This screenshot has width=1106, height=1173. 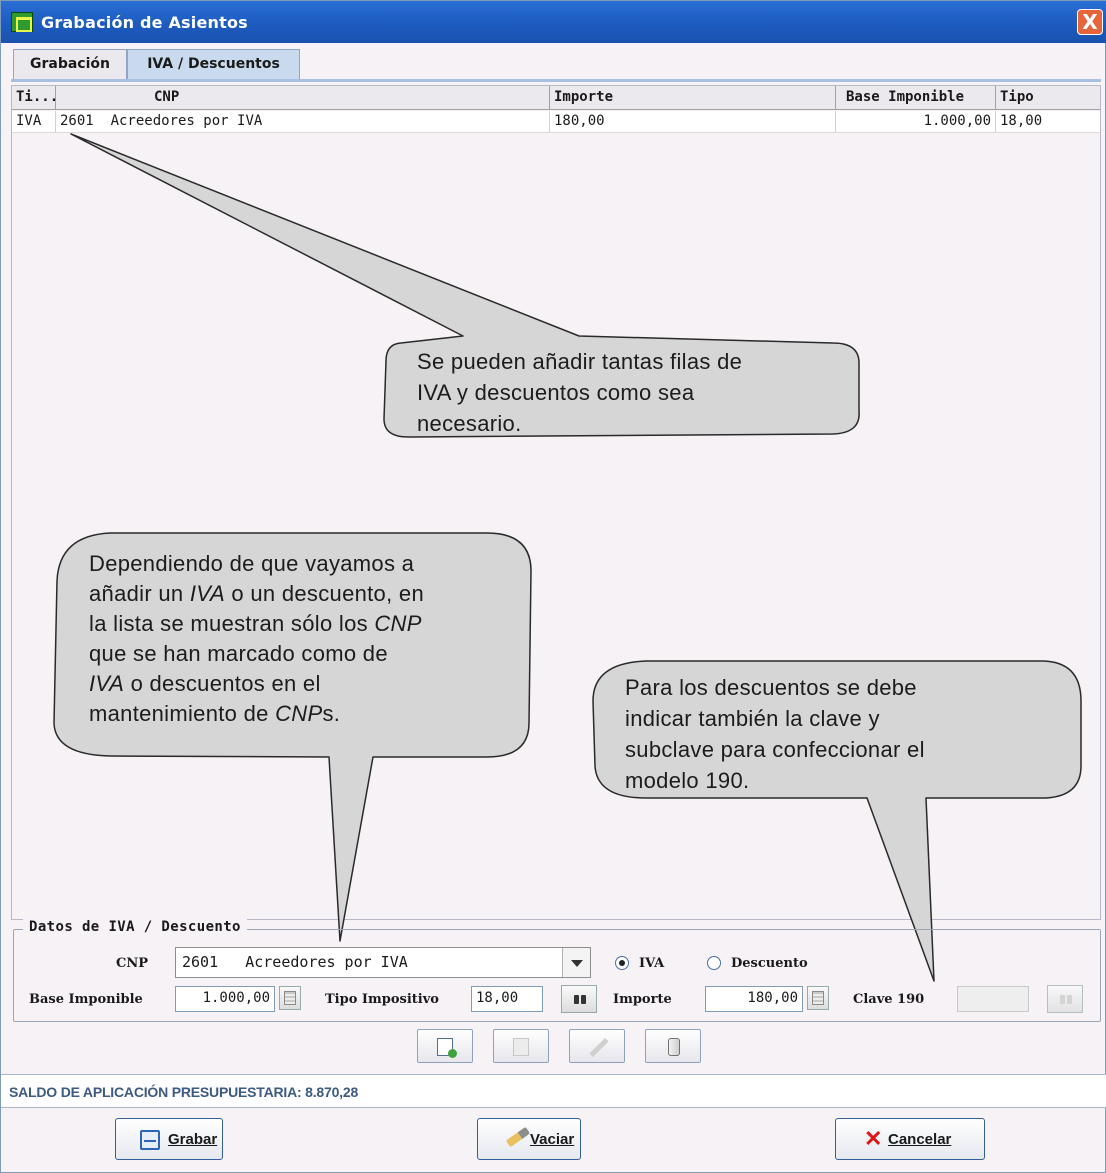 I want to click on search-tipo-button, so click(x=579, y=999).